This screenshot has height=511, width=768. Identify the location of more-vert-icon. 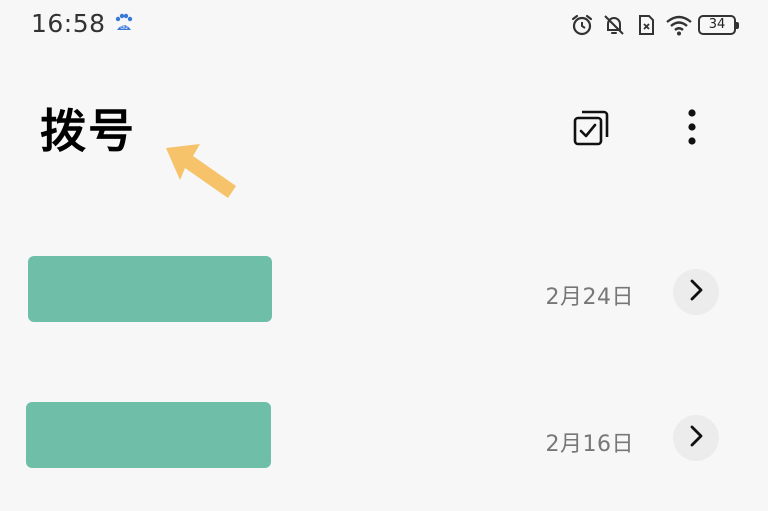
(692, 129).